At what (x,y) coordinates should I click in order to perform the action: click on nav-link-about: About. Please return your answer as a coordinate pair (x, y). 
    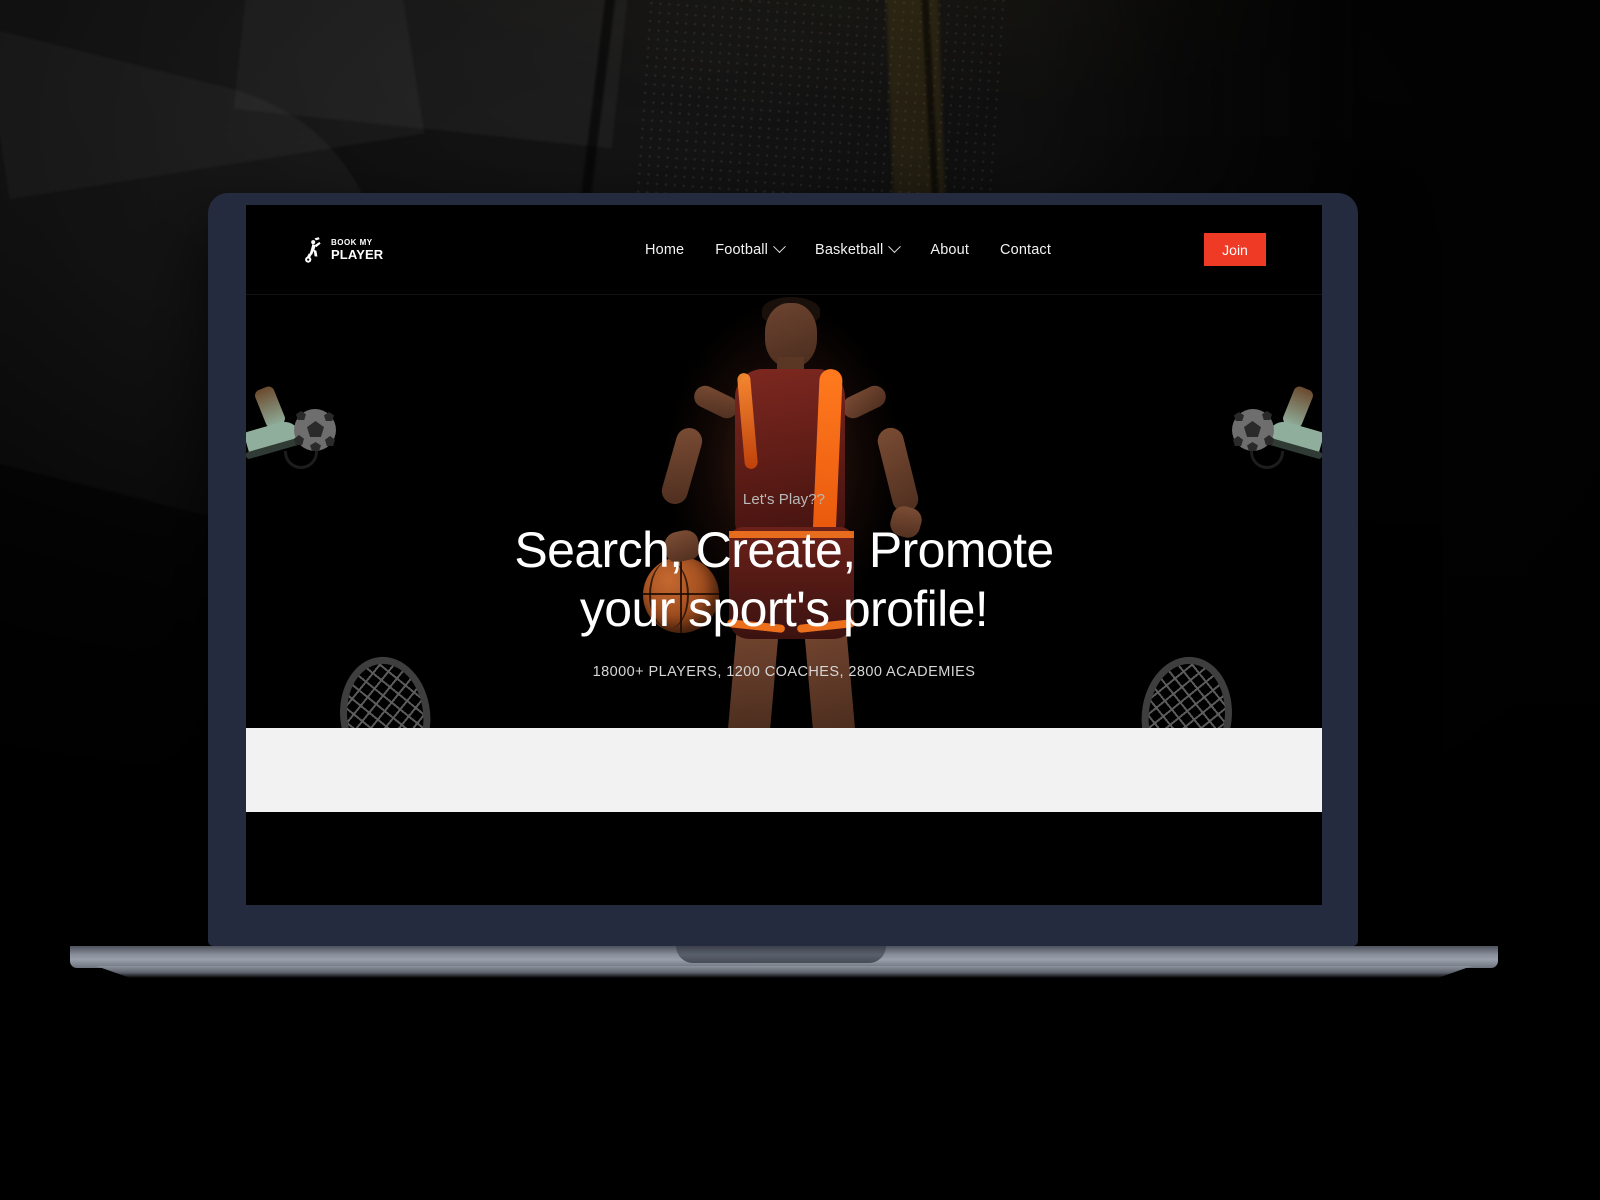
    Looking at the image, I should click on (949, 250).